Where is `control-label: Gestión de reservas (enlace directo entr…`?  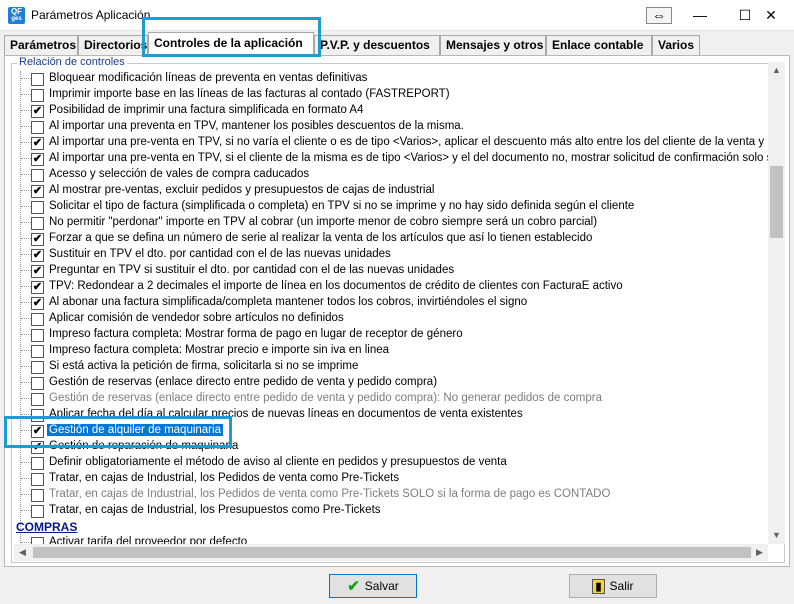 control-label: Gestión de reservas (enlace directo entr… is located at coordinates (243, 382).